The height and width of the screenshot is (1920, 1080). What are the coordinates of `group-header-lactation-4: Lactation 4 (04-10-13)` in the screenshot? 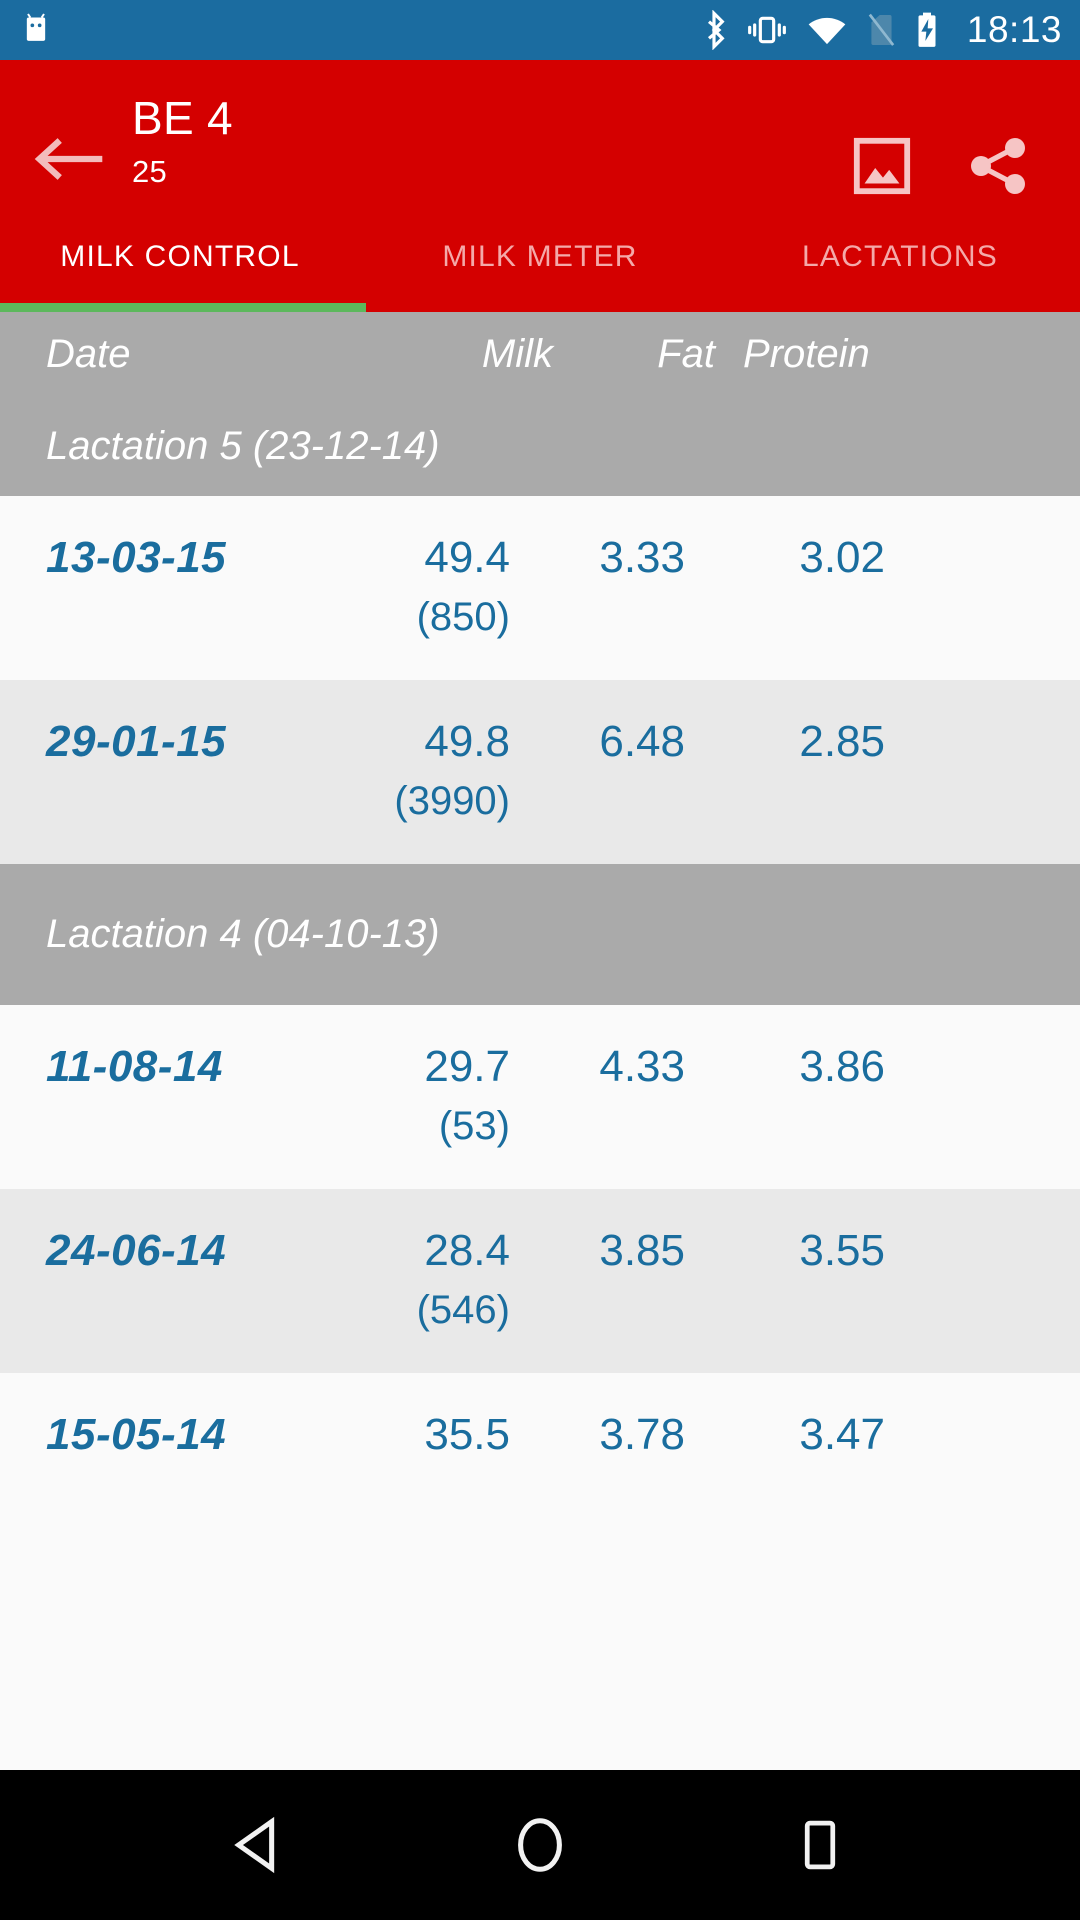 It's located at (540, 934).